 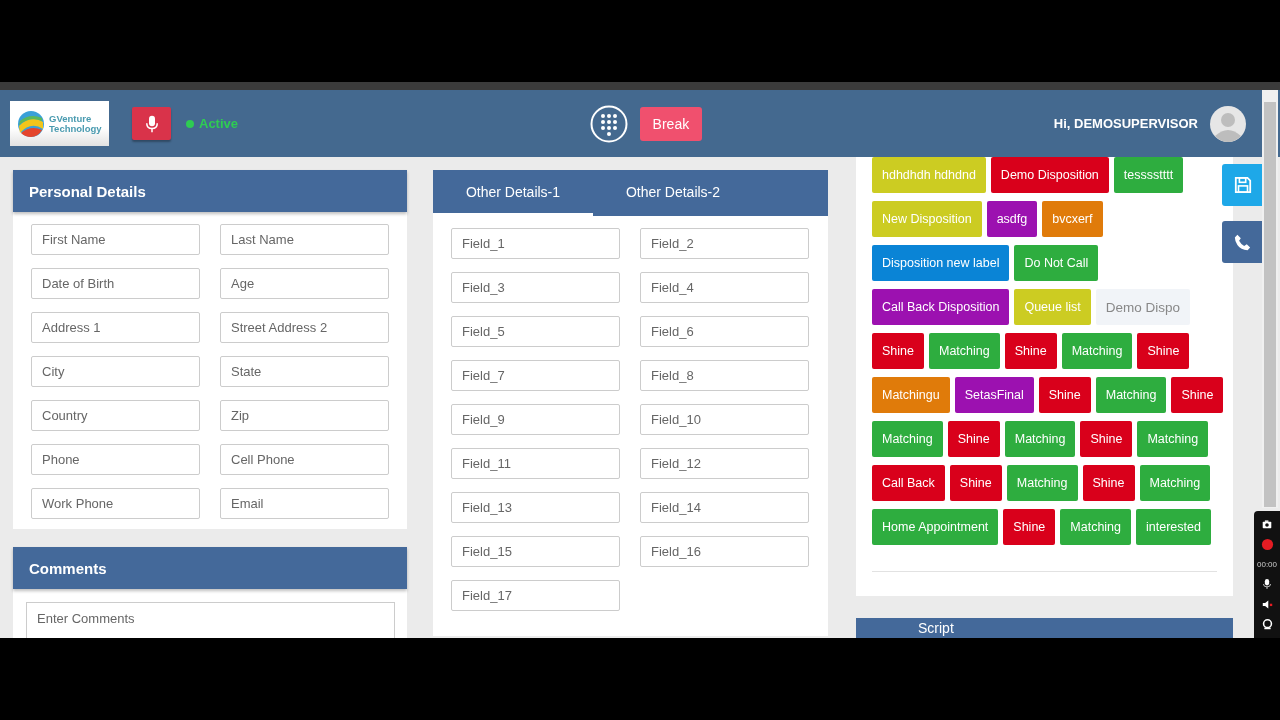 I want to click on input-field: Address 1, so click(x=115, y=327).